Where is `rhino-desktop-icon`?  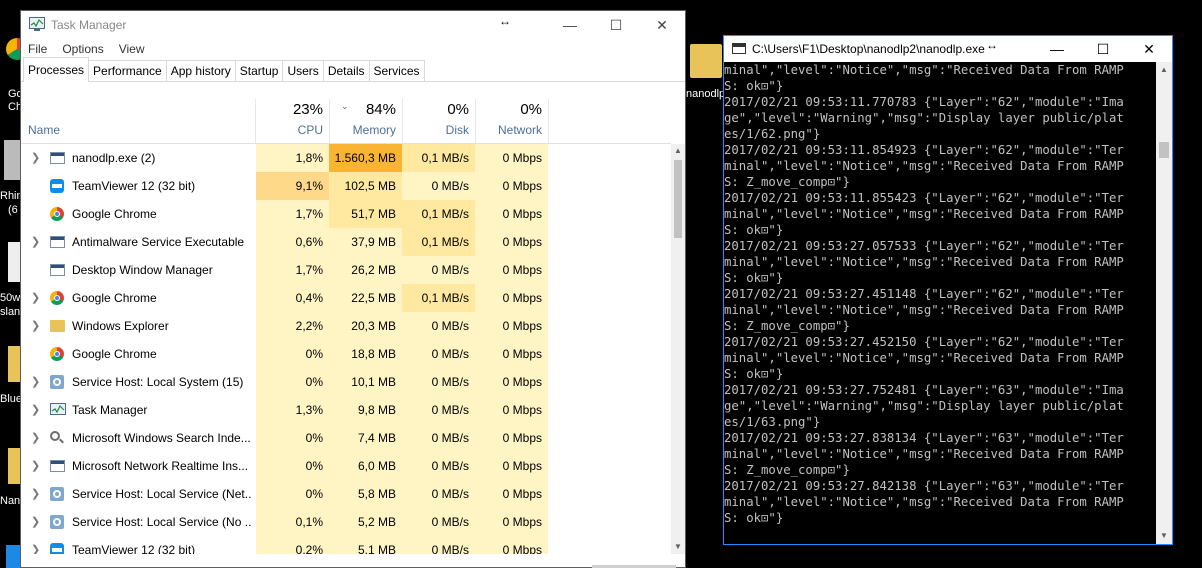 rhino-desktop-icon is located at coordinates (12, 160).